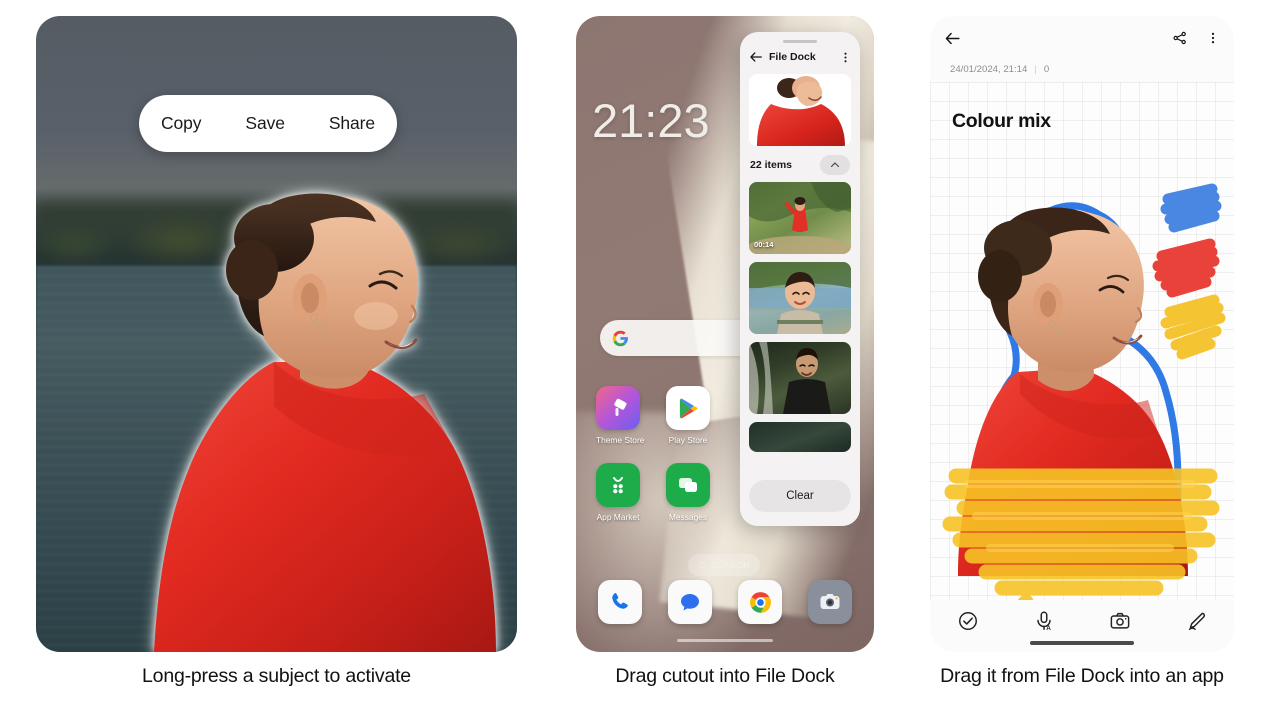  Describe the element at coordinates (620, 602) in the screenshot. I see `phone-icon` at that location.